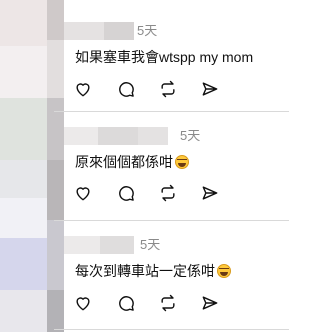  Describe the element at coordinates (164, 57) in the screenshot. I see `reply-text: 如果塞車我會wtspp my mom` at that location.